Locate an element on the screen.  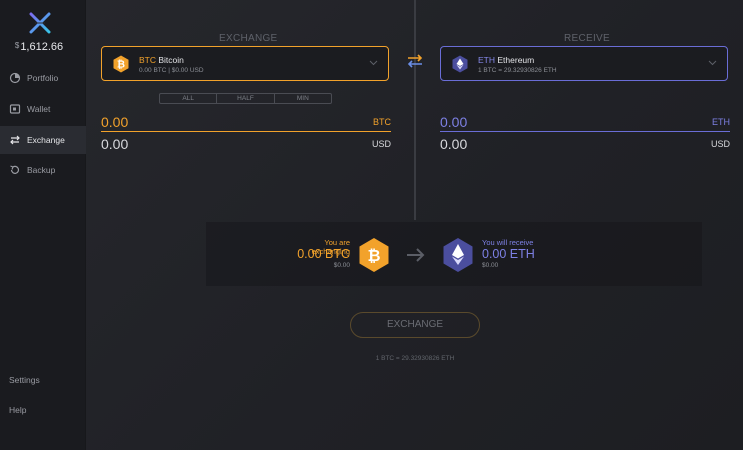
wallet-icon is located at coordinates (15, 109).